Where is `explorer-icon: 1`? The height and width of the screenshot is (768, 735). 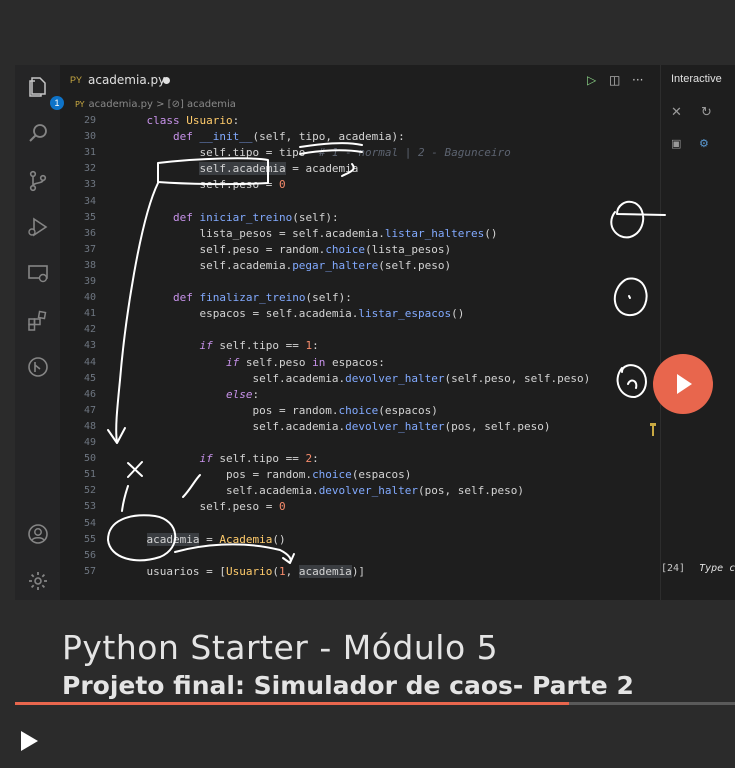
explorer-icon: 1 is located at coordinates (45, 92).